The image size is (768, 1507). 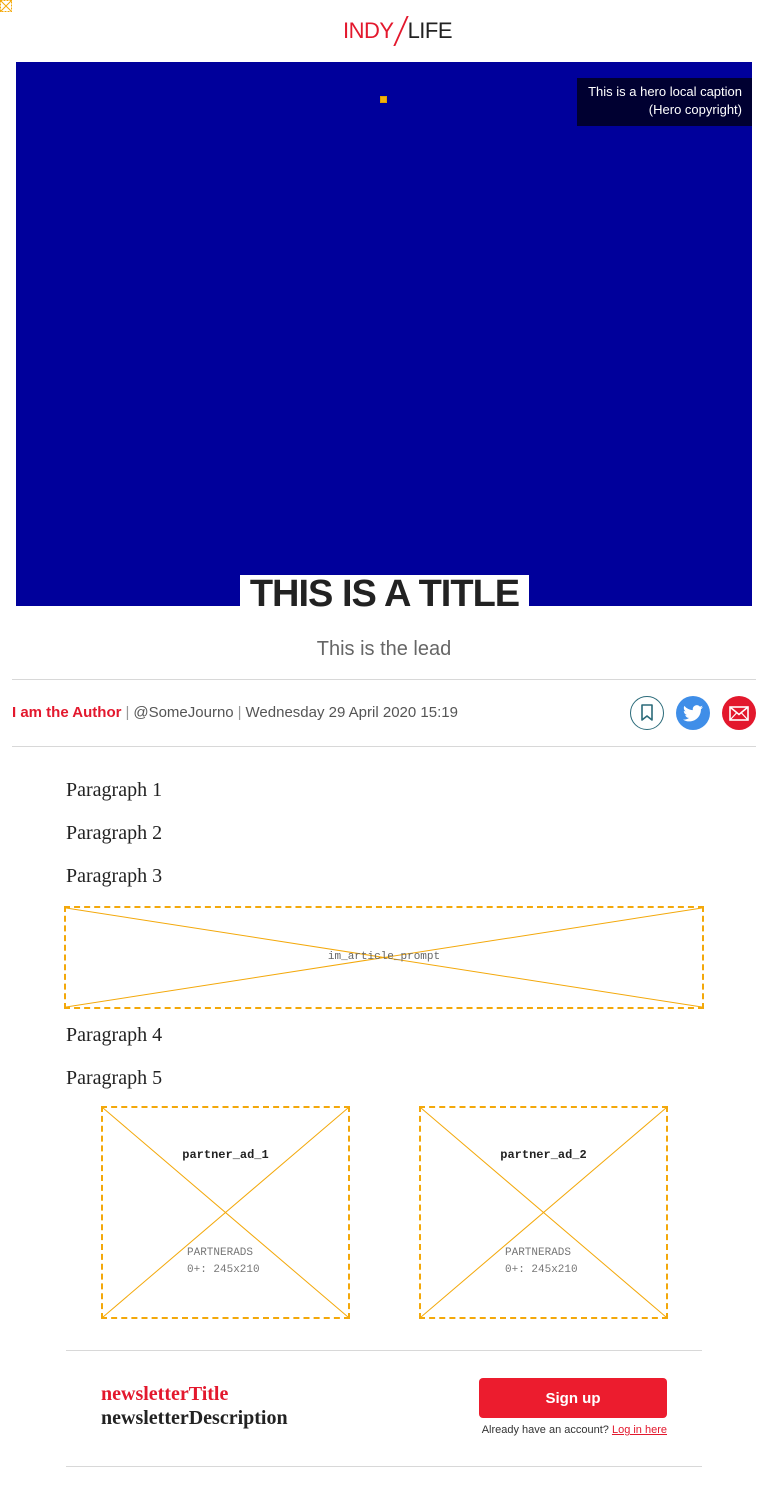 I want to click on placeholder-label: im_article_prompt, so click(x=384, y=957).